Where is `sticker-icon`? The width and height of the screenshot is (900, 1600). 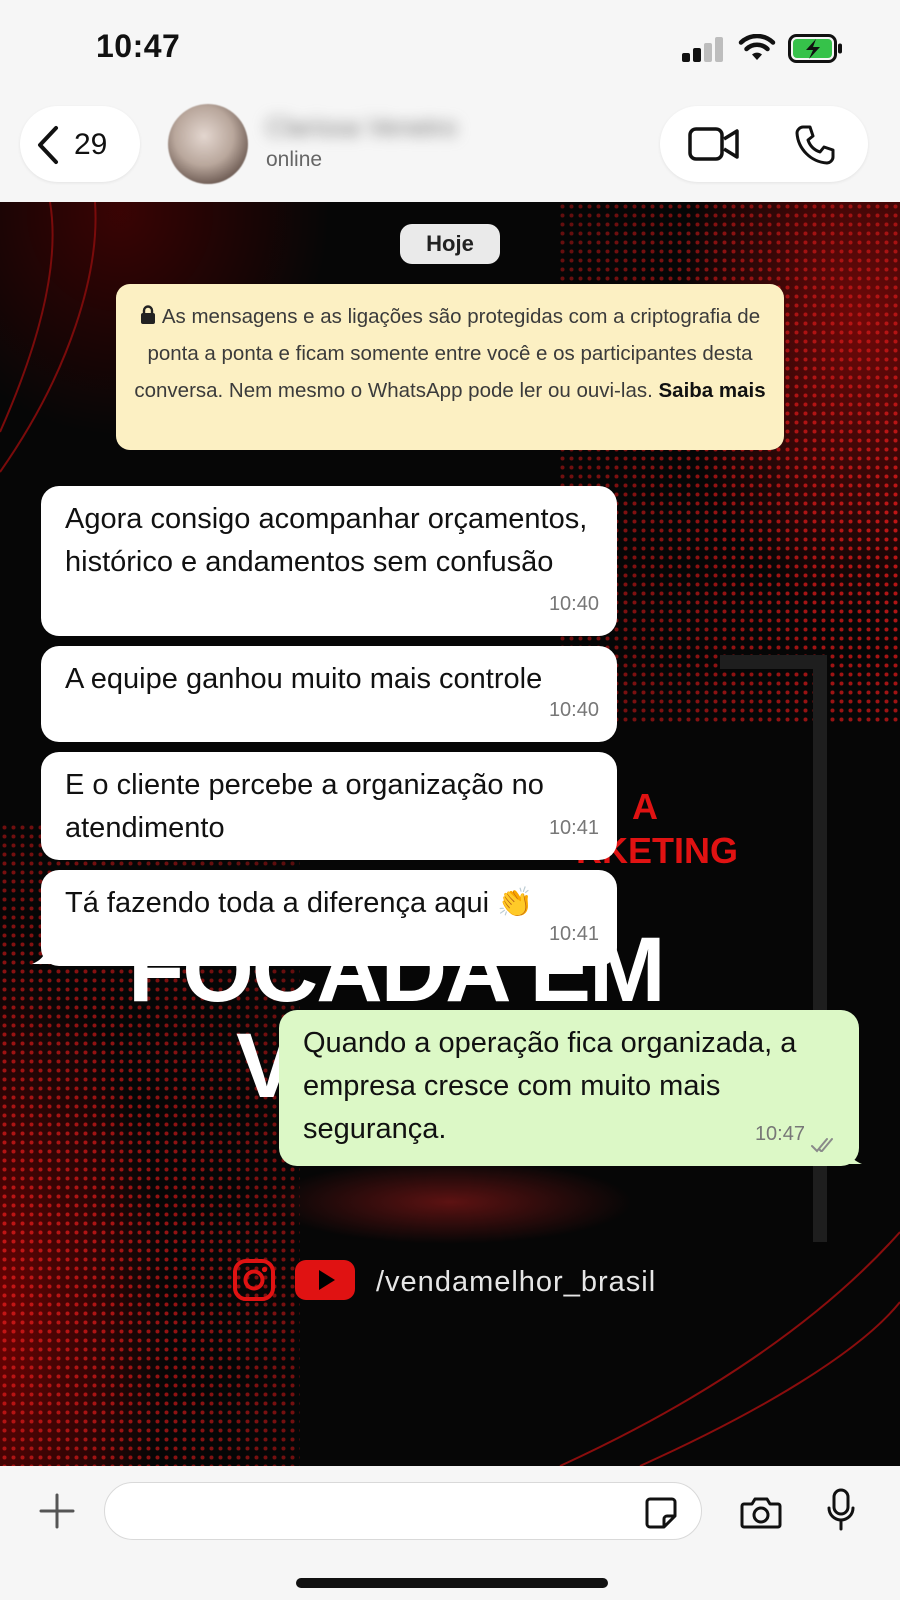 sticker-icon is located at coordinates (661, 1513).